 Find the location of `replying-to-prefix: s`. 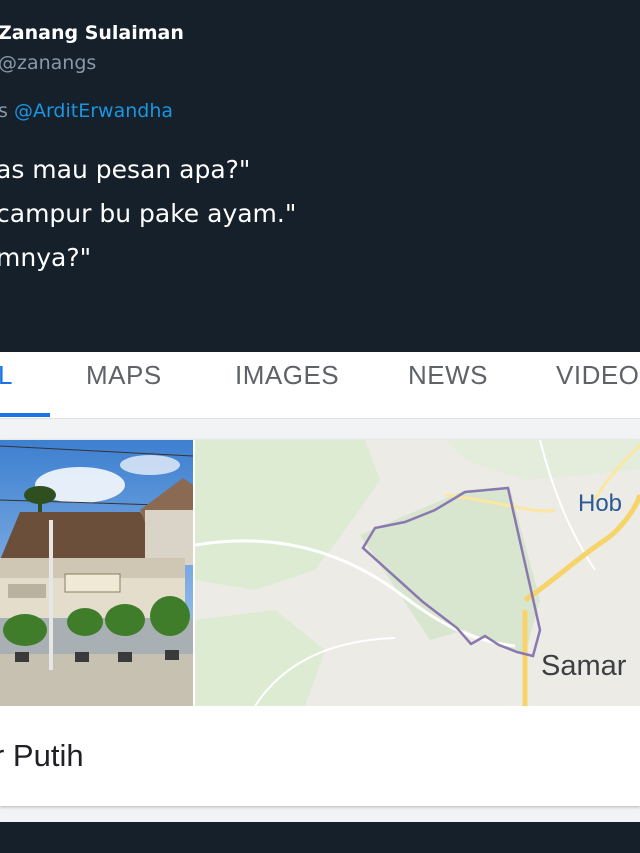

replying-to-prefix: s is located at coordinates (4, 111).